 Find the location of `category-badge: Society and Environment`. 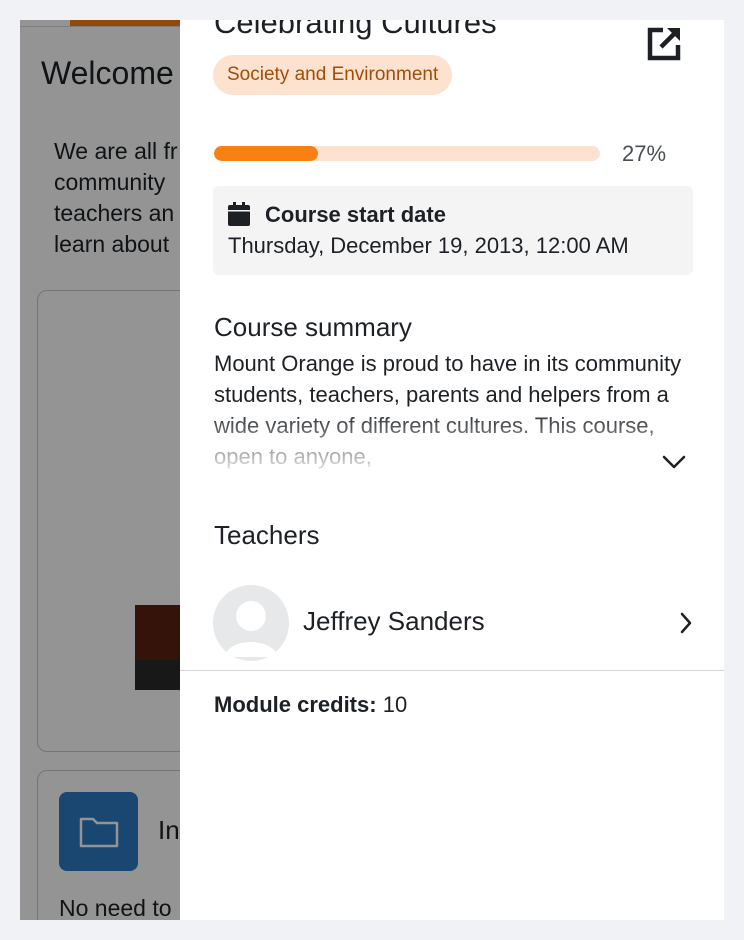

category-badge: Society and Environment is located at coordinates (333, 75).